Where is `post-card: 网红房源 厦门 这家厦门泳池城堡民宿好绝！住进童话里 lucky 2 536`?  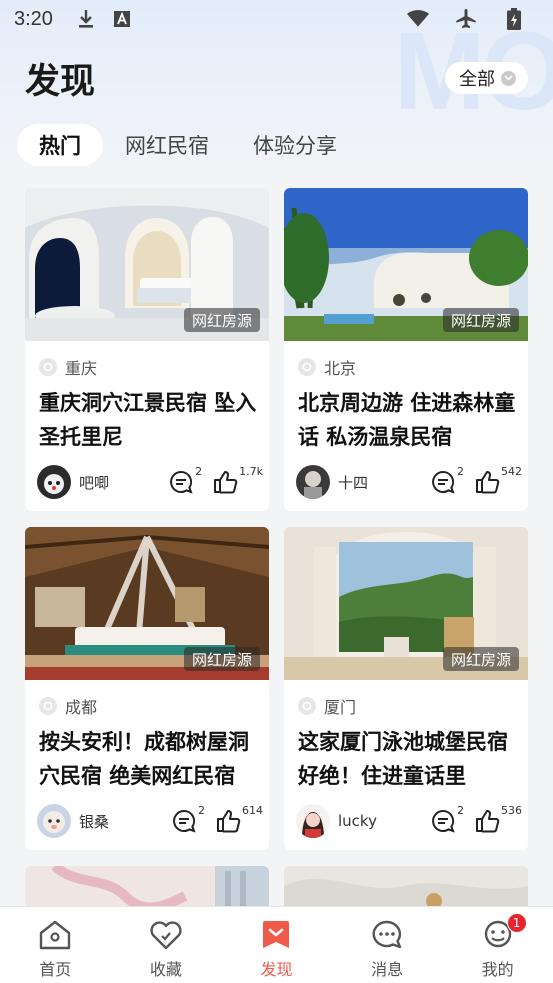
post-card: 网红房源 厦门 这家厦门泳池城堡民宿好绝！住进童话里 lucky 2 536 is located at coordinates (406, 688).